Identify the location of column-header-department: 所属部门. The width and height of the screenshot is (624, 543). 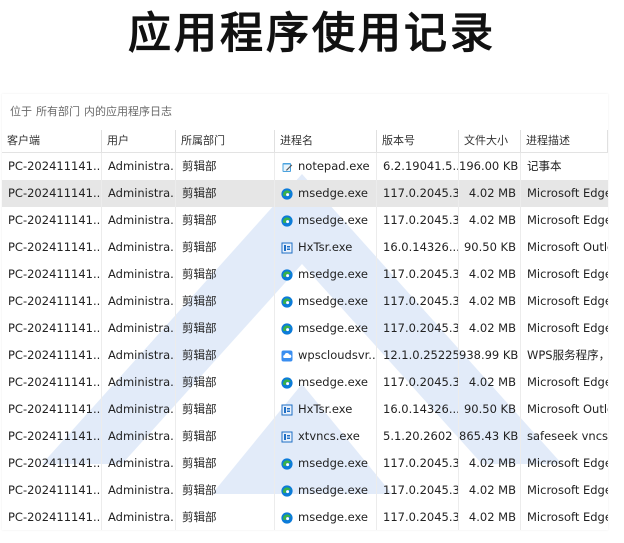
(225, 141).